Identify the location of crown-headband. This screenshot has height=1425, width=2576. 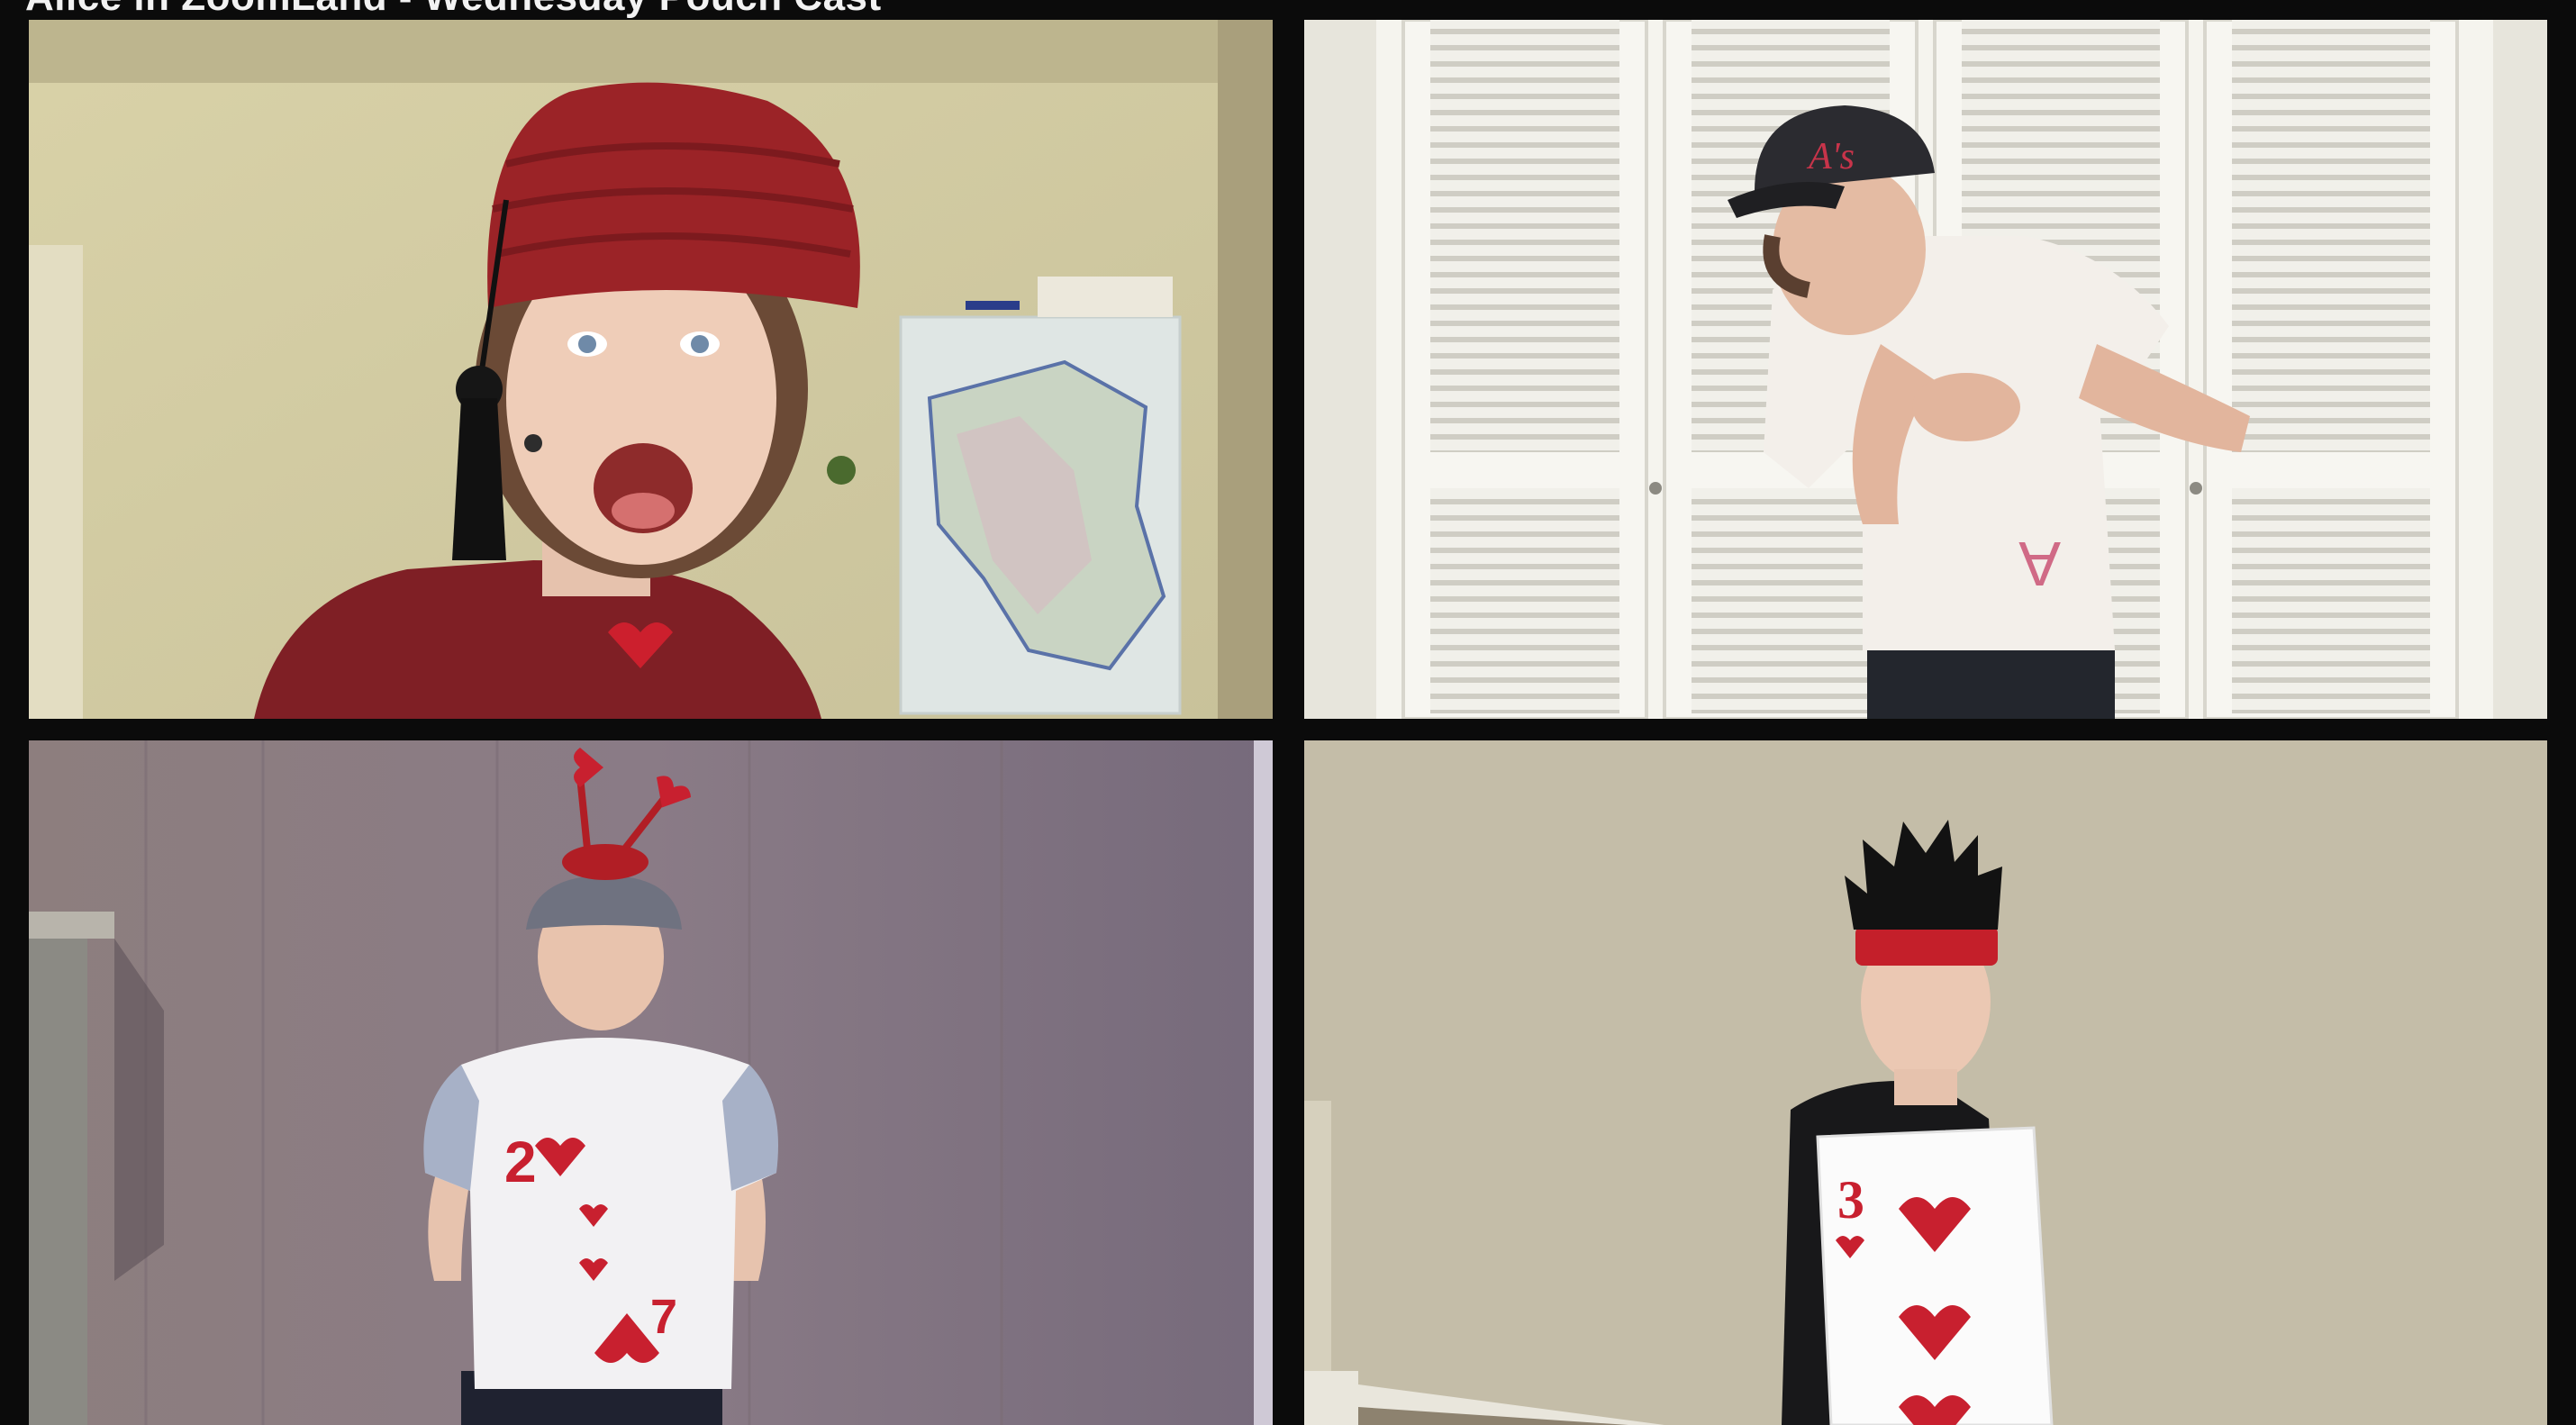
(1927, 946).